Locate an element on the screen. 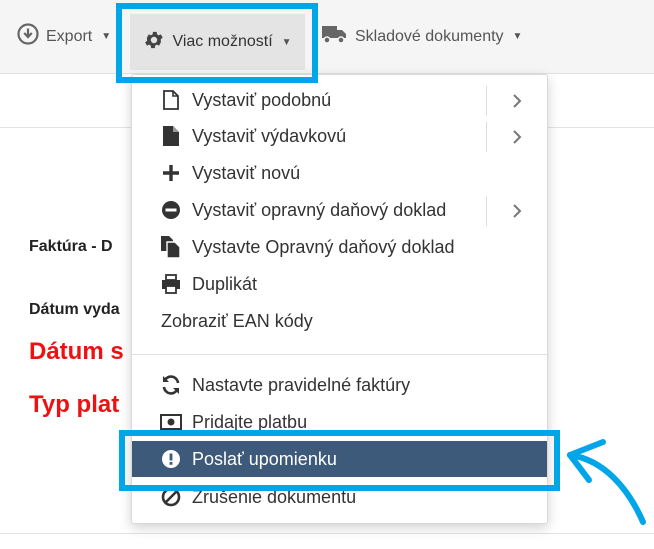 This screenshot has width=654, height=549. stock-documents-button: Skladové dokumenty ▼ is located at coordinates (422, 36).